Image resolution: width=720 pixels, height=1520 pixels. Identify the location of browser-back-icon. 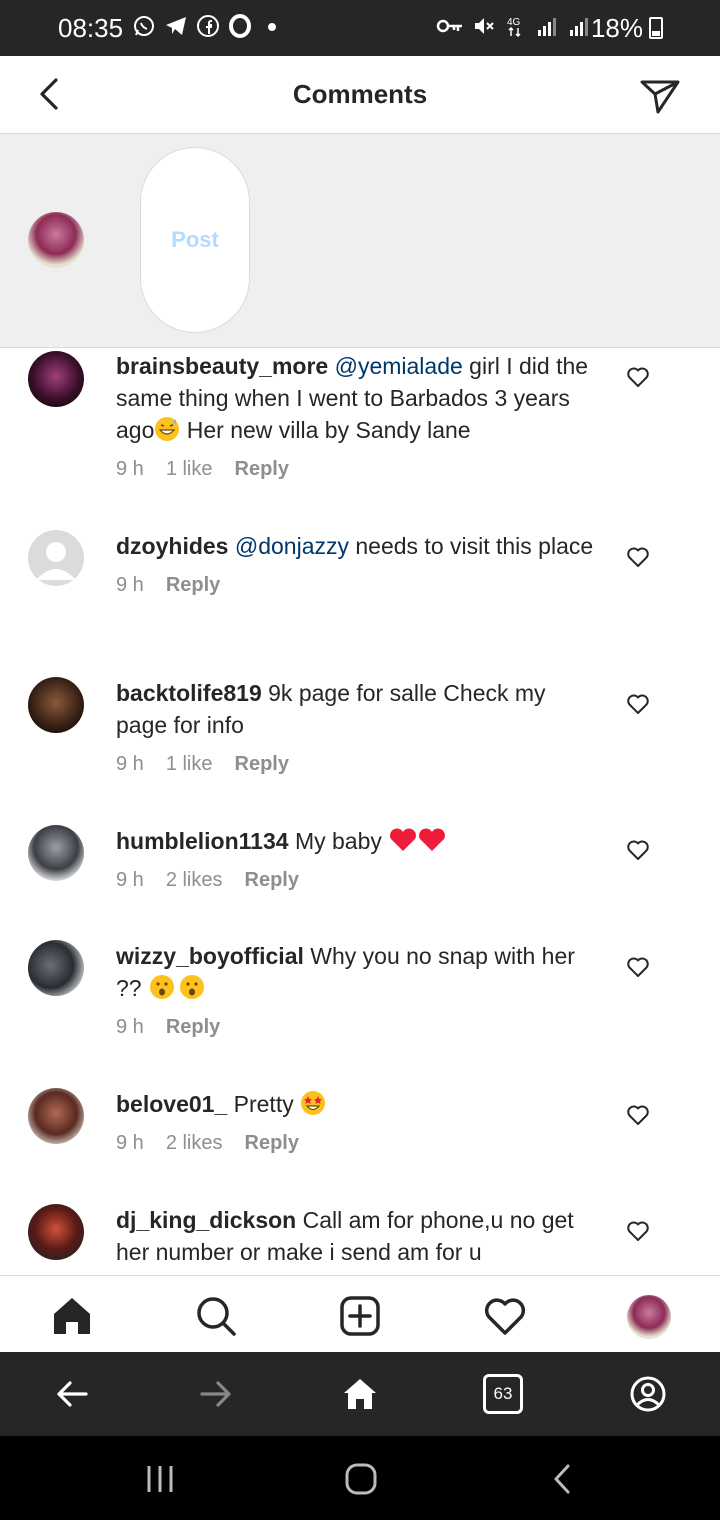
(72, 1394).